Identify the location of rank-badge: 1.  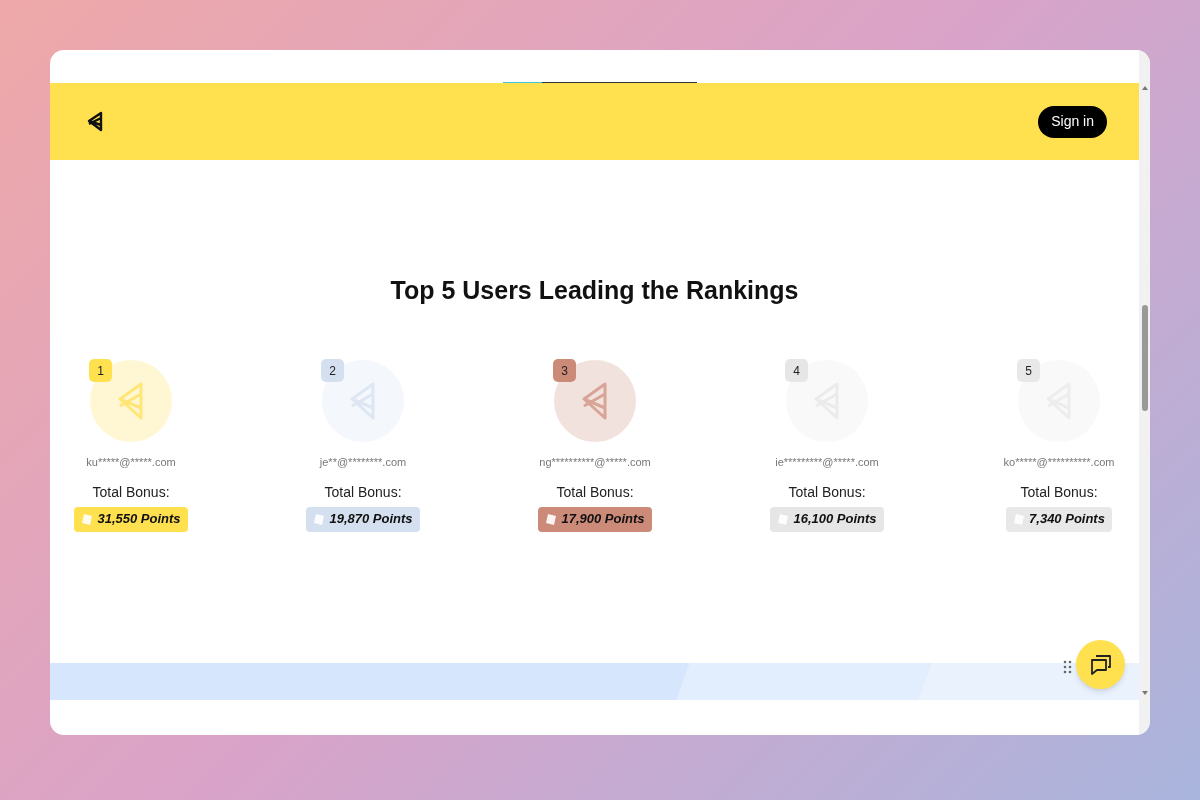
(100, 370).